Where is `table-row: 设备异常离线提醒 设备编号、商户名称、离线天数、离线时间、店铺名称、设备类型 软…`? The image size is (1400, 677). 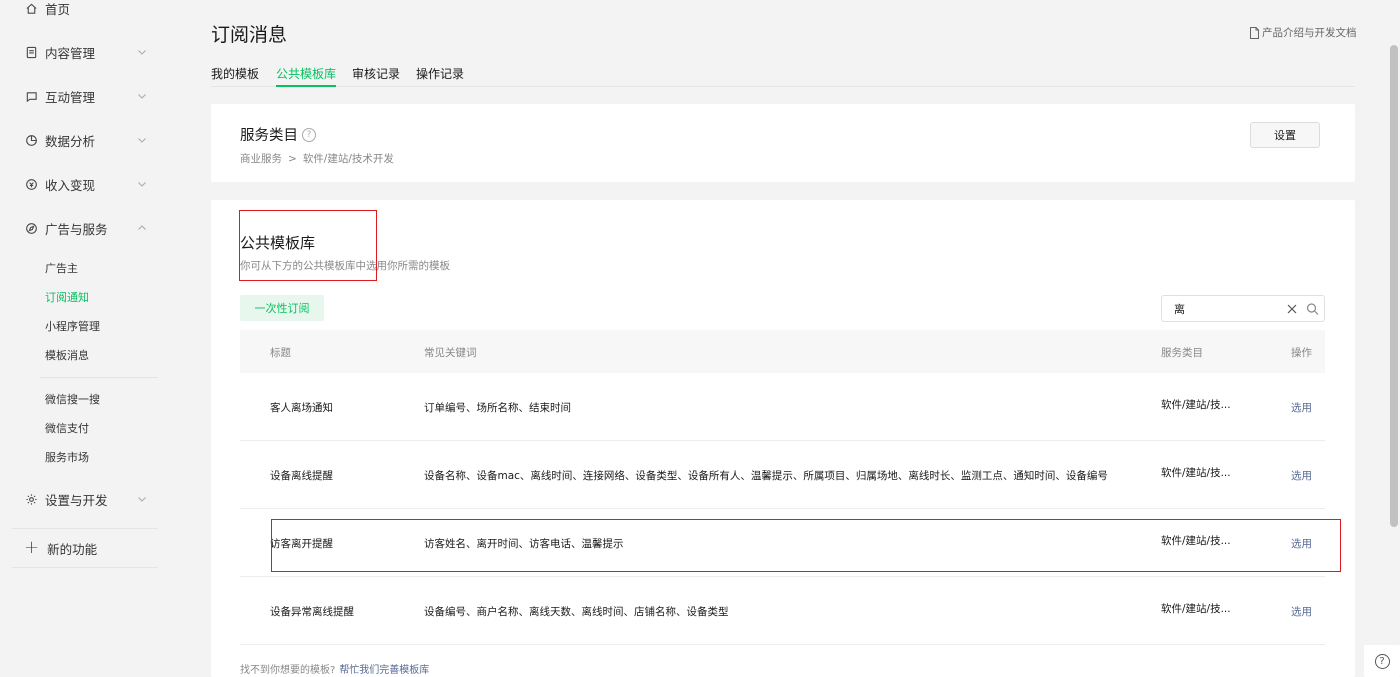 table-row: 设备异常离线提醒 设备编号、商户名称、离线天数、离线时间、店铺名称、设备类型 软… is located at coordinates (782, 611).